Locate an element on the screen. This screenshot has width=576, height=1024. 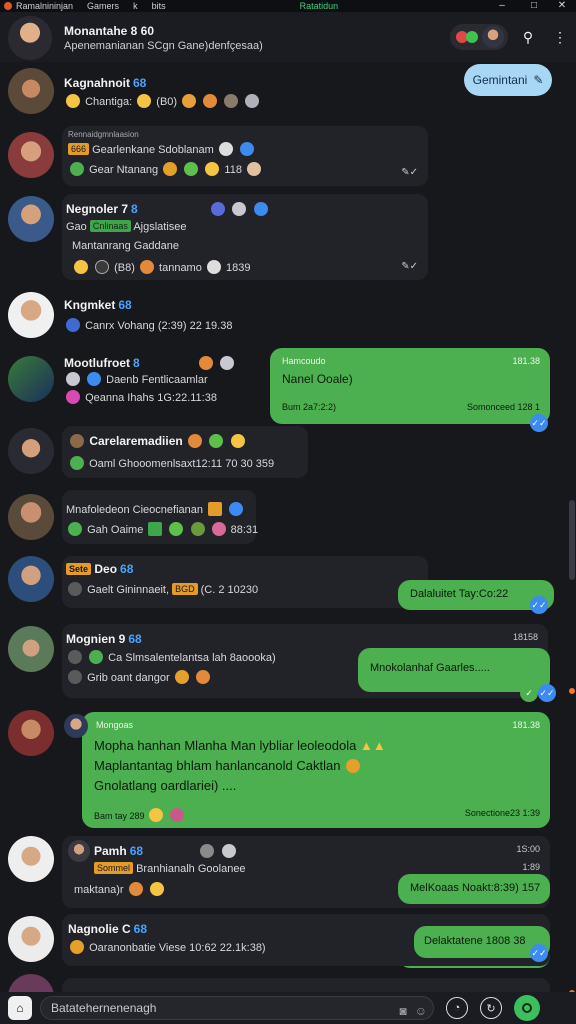
search-icon: ⚲ is located at coordinates (528, 37).